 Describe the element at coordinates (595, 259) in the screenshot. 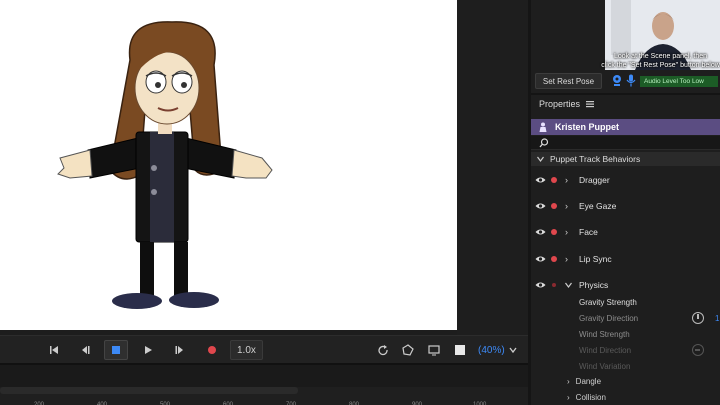

I see `behavior-label: Lip Sync` at that location.